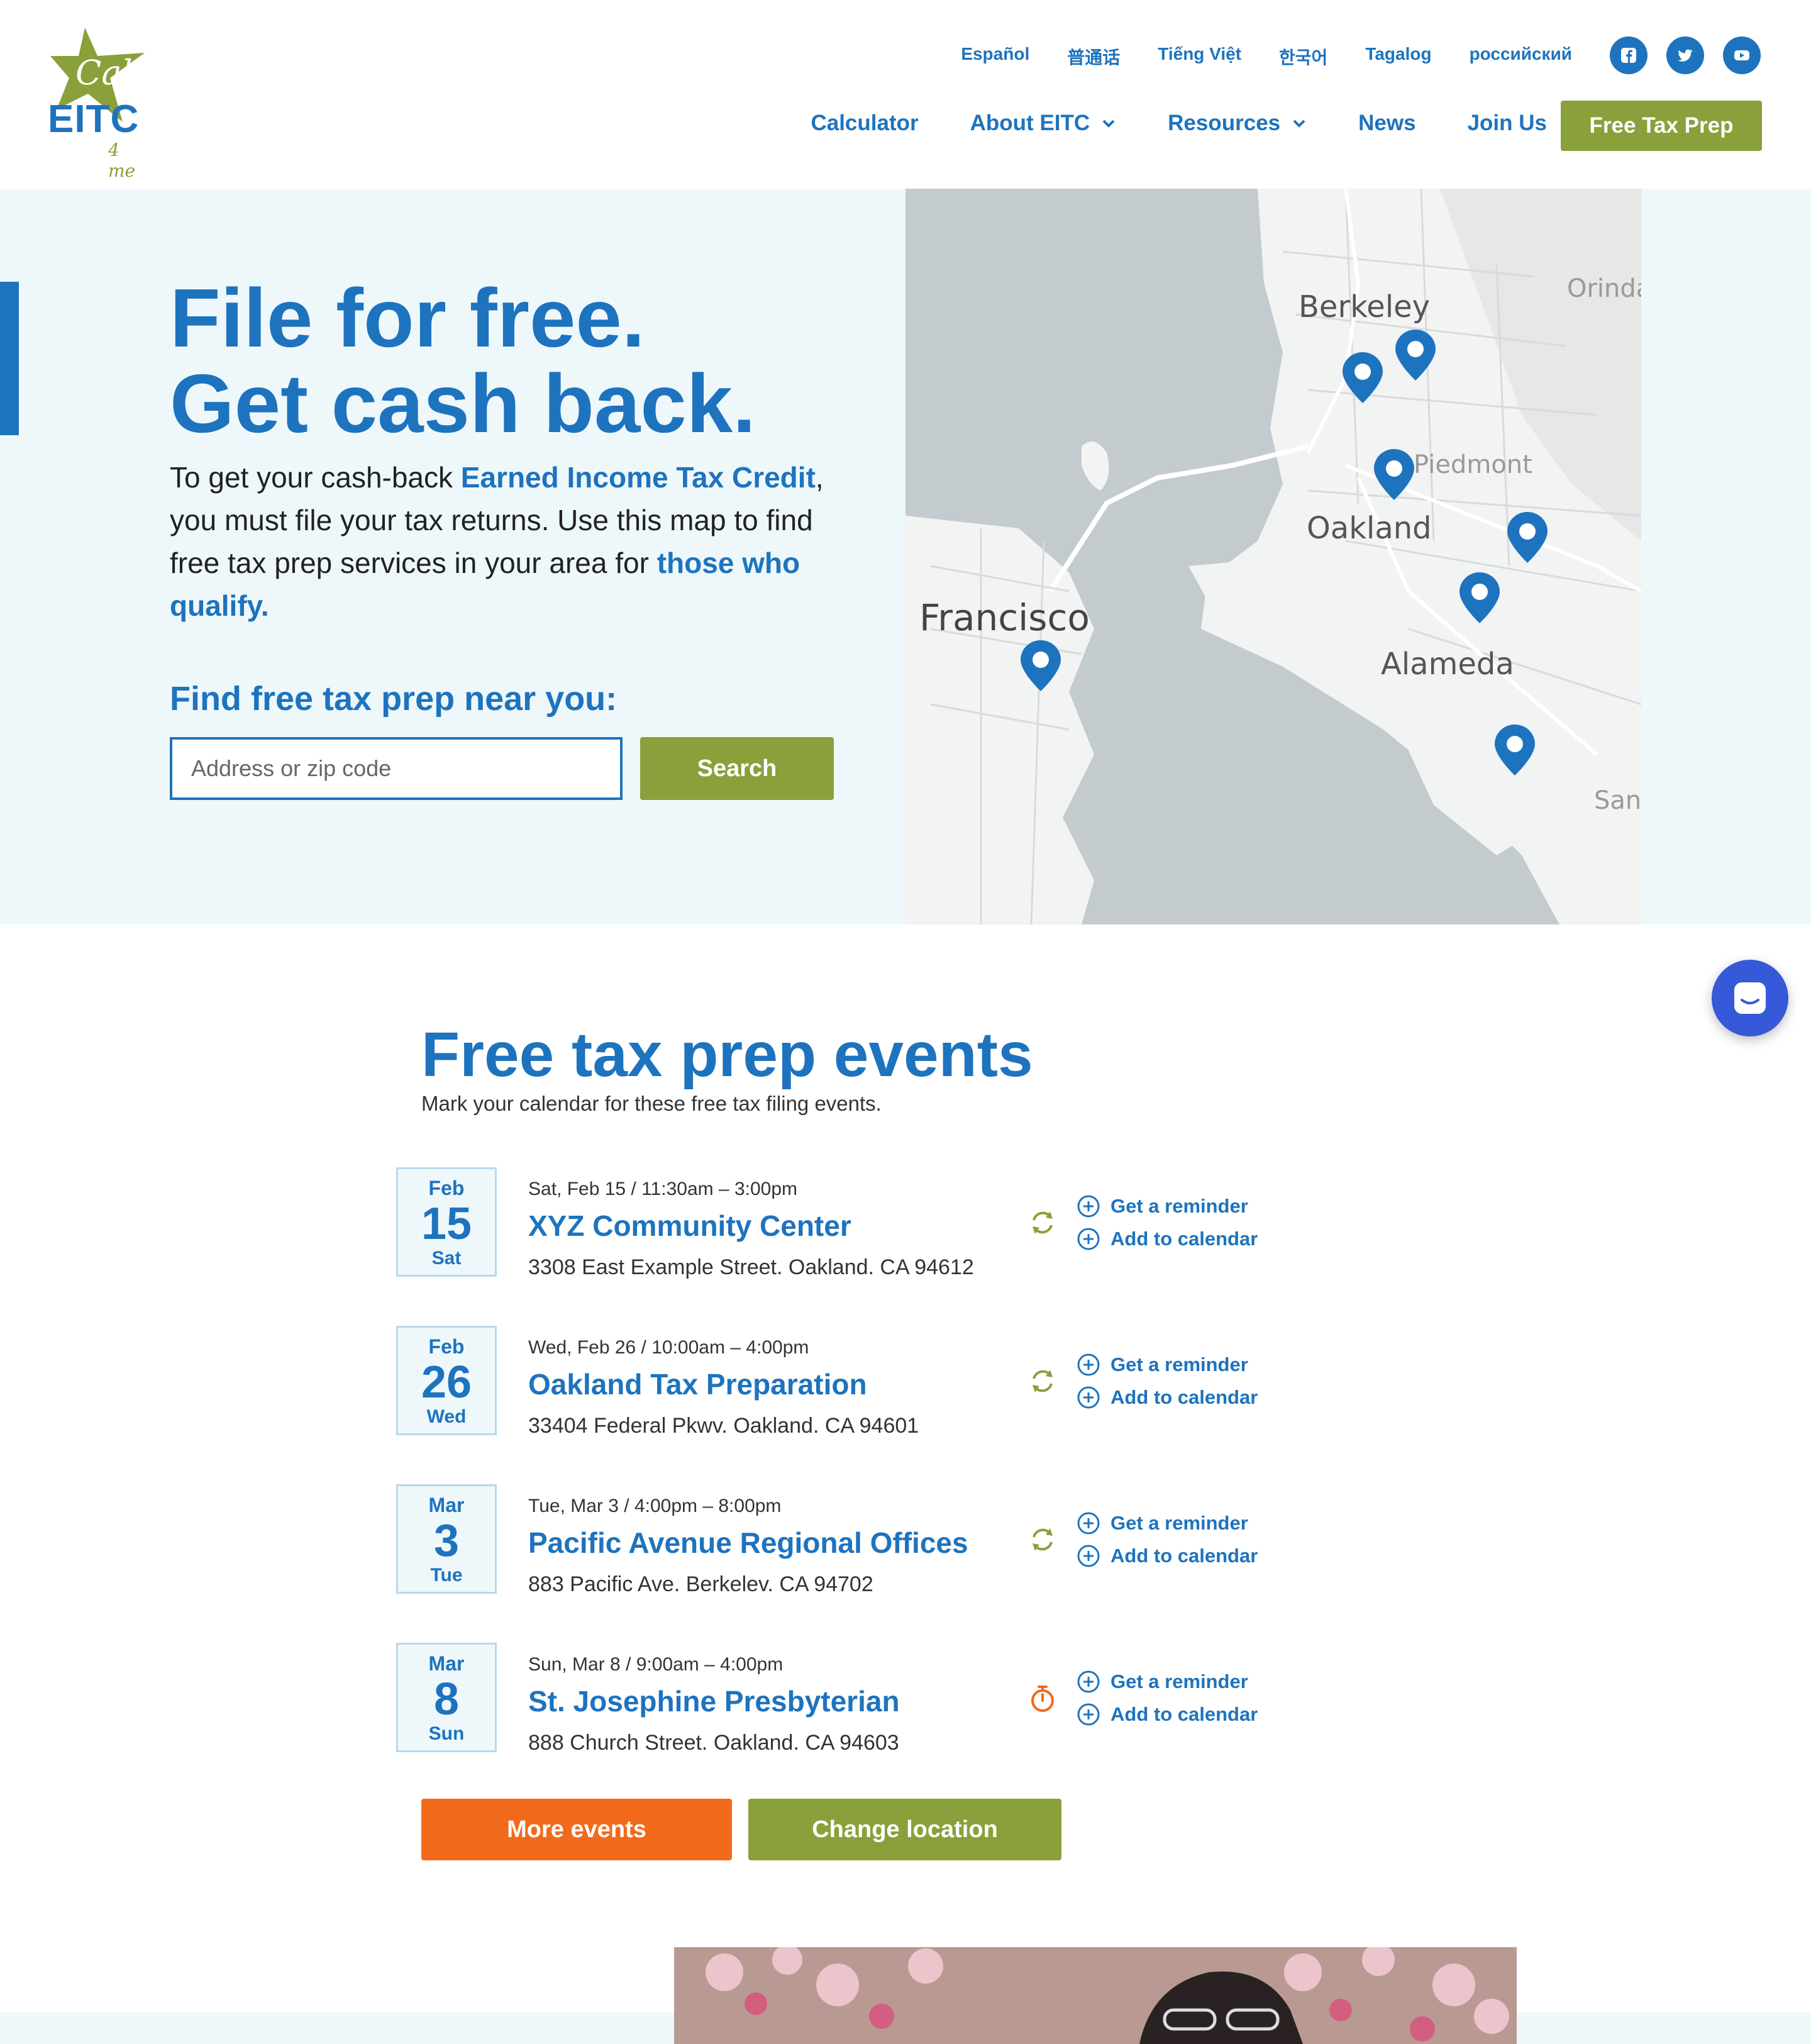 This screenshot has width=1811, height=2044. I want to click on free-tax-prep-button: Free Tax Prep, so click(1662, 126).